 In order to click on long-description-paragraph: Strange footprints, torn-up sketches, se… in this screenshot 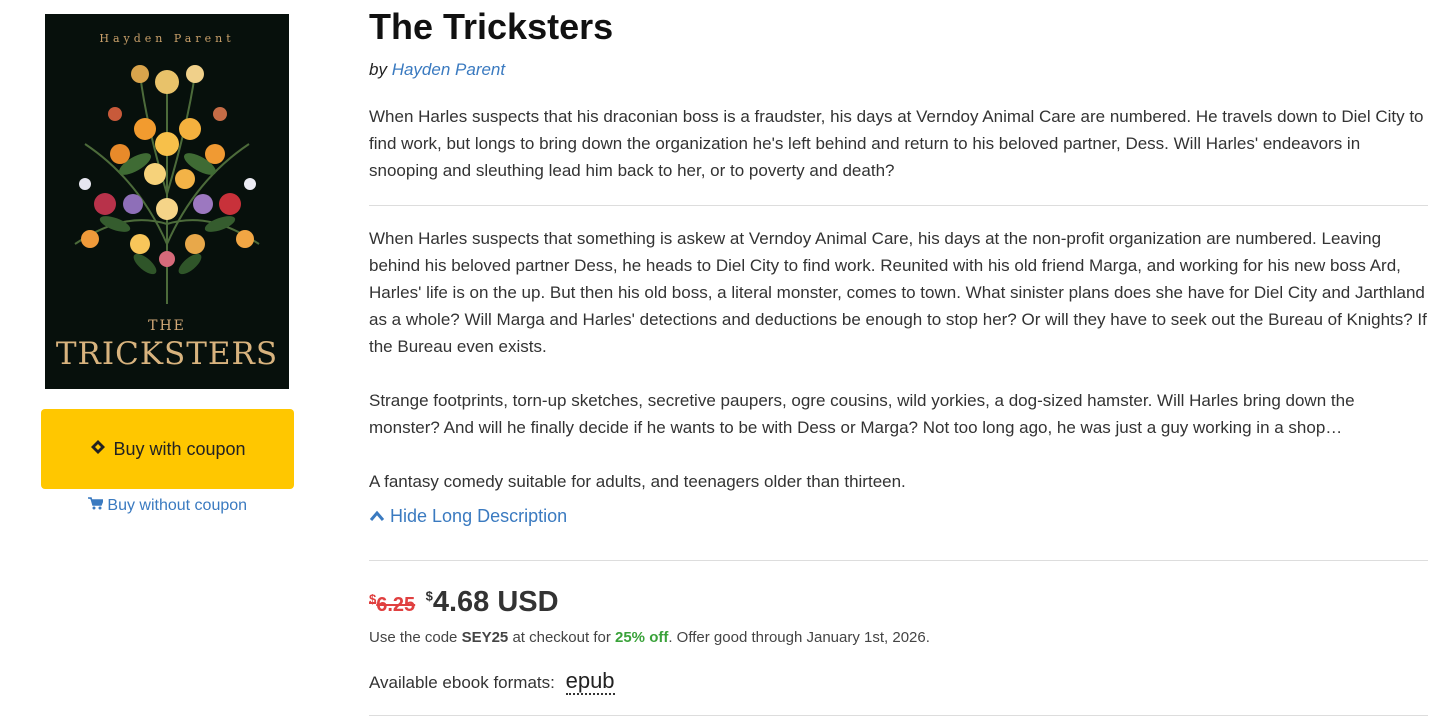, I will do `click(862, 414)`.